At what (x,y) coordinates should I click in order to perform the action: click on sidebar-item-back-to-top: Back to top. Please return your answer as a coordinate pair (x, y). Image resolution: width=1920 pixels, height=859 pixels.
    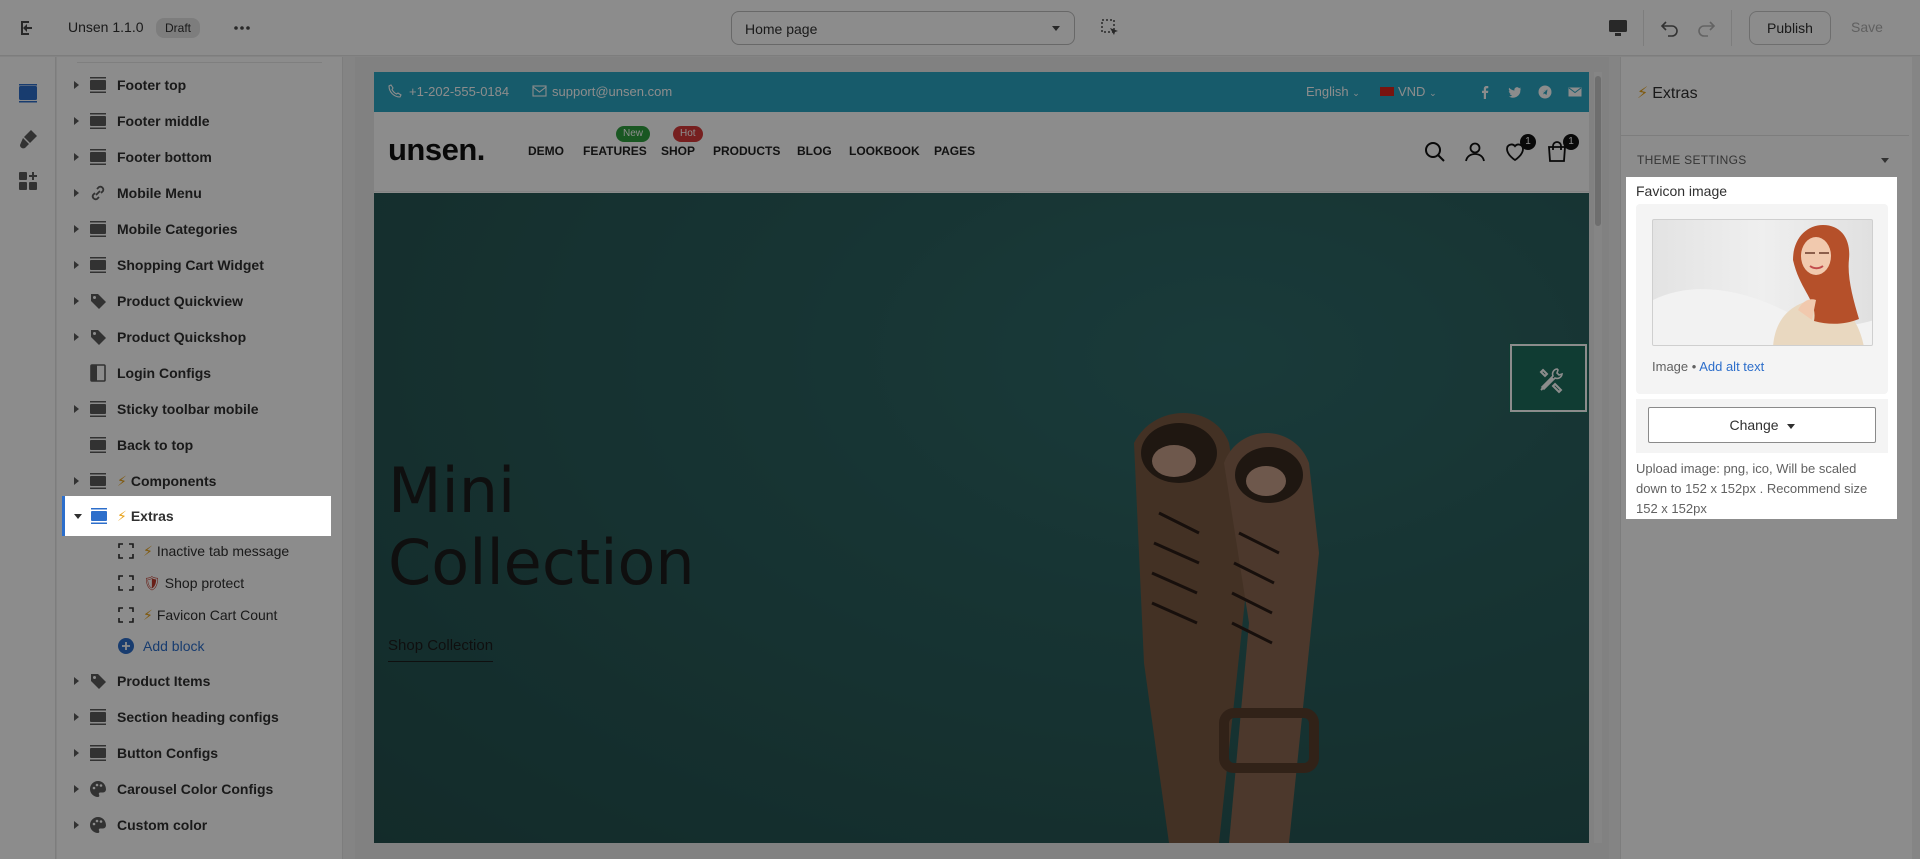
    Looking at the image, I should click on (194, 445).